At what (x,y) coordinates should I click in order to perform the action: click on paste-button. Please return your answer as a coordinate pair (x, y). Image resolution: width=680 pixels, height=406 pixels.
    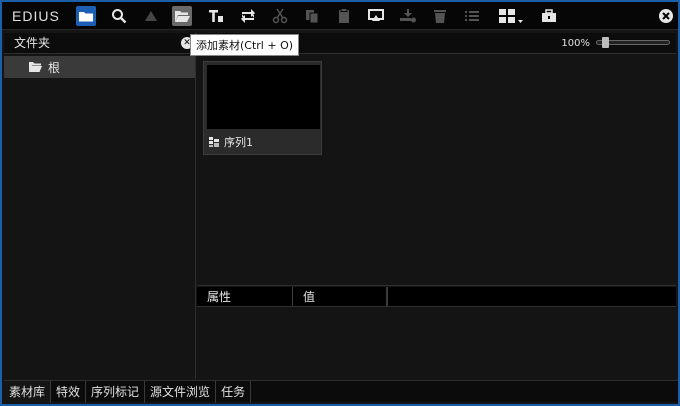
    Looking at the image, I should click on (344, 16).